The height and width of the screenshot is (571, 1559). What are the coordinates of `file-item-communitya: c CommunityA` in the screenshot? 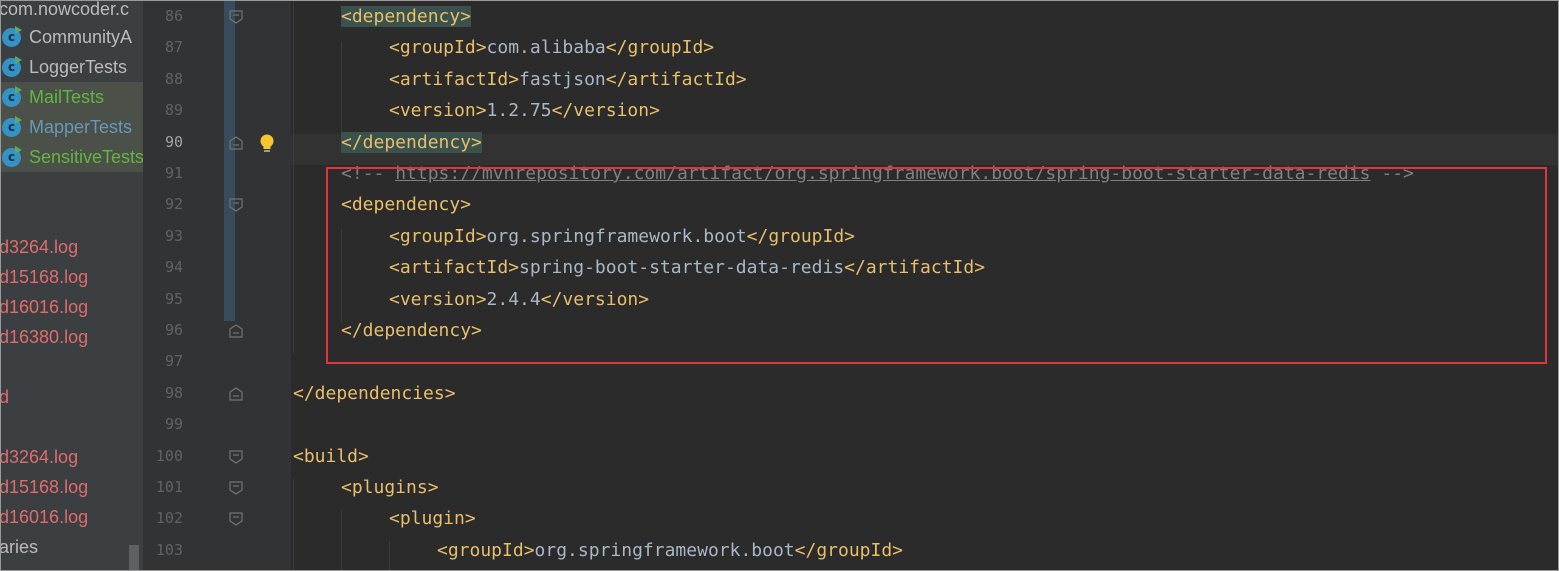 It's located at (72, 37).